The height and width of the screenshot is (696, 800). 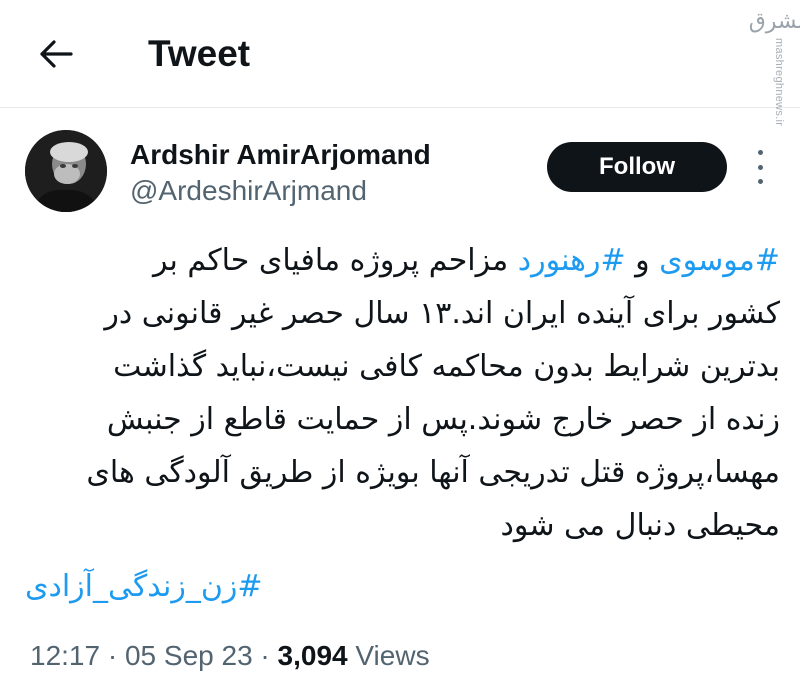 What do you see at coordinates (642, 260) in the screenshot?
I see `tweet-text-fragment: و` at bounding box center [642, 260].